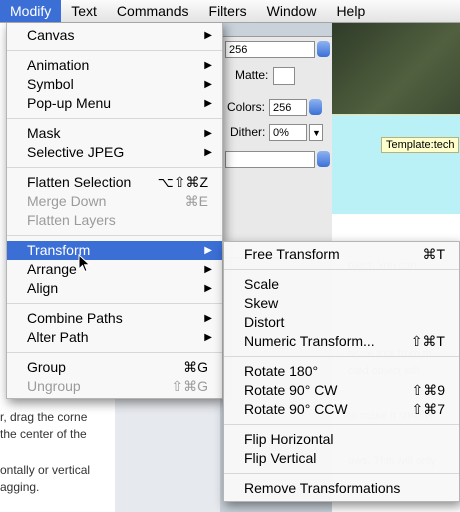 The image size is (460, 512). What do you see at coordinates (341, 322) in the screenshot?
I see `menu-item-distort: Distort` at bounding box center [341, 322].